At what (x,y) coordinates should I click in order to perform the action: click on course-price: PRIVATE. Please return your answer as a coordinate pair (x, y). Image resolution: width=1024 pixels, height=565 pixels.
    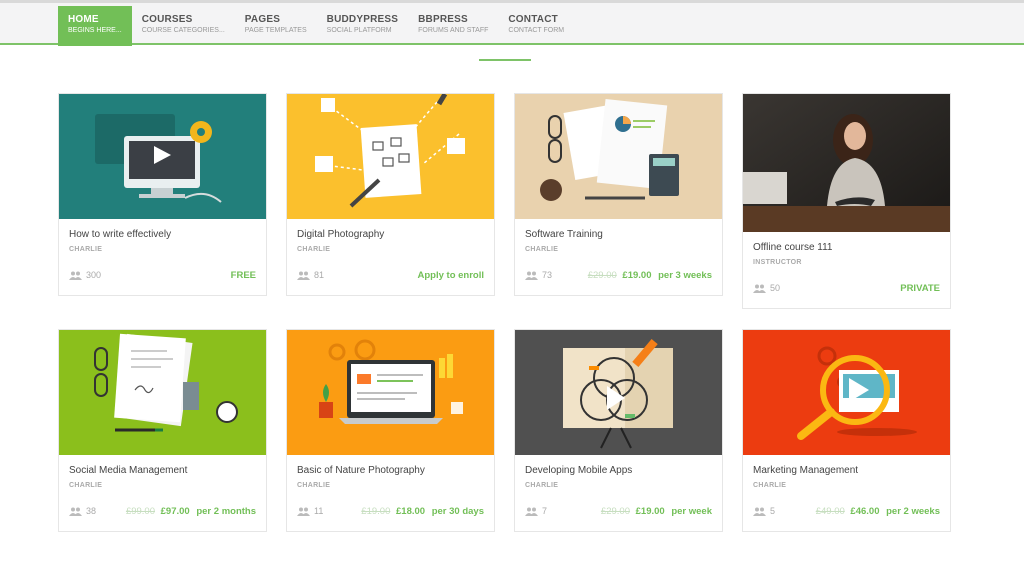
    Looking at the image, I should click on (920, 288).